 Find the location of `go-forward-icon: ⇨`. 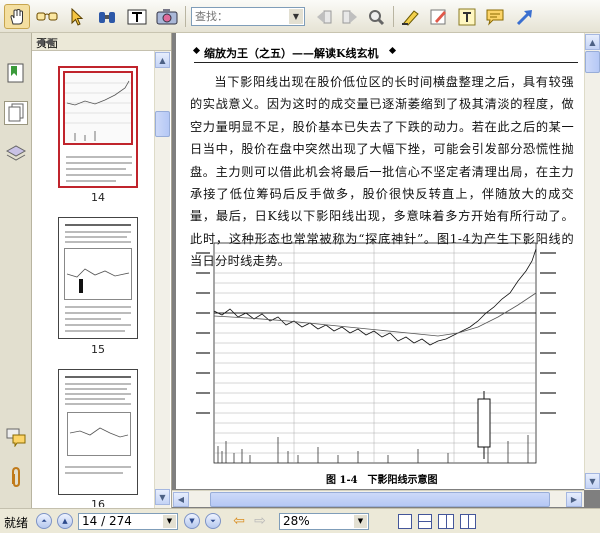

go-forward-icon: ⇨ is located at coordinates (260, 521).